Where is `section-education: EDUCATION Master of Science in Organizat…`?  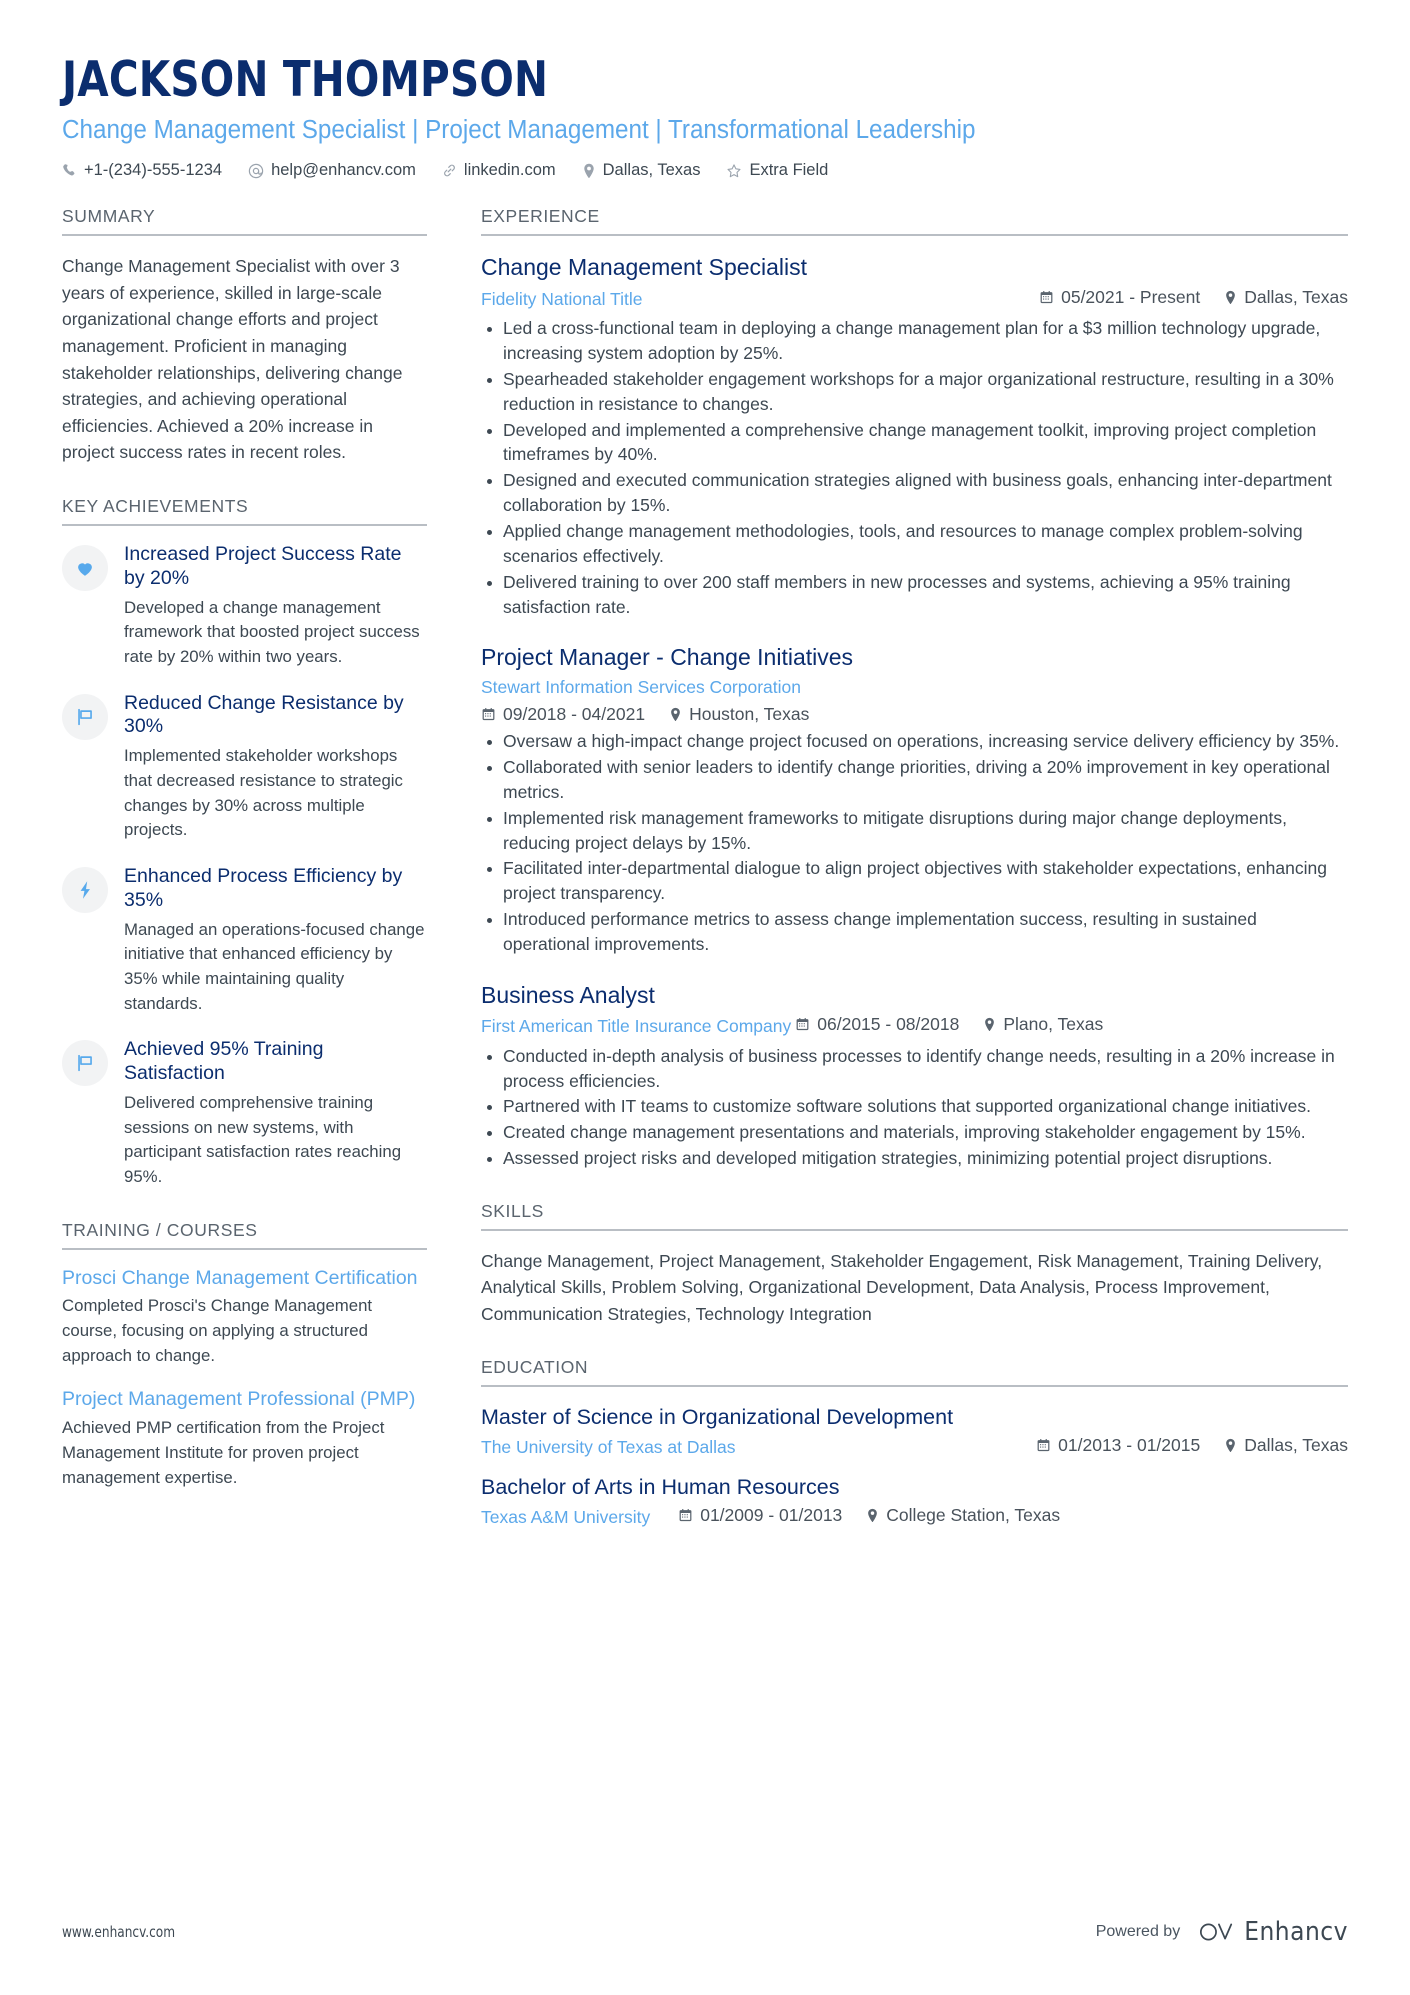 section-education: EDUCATION Master of Science in Organizat… is located at coordinates (914, 1444).